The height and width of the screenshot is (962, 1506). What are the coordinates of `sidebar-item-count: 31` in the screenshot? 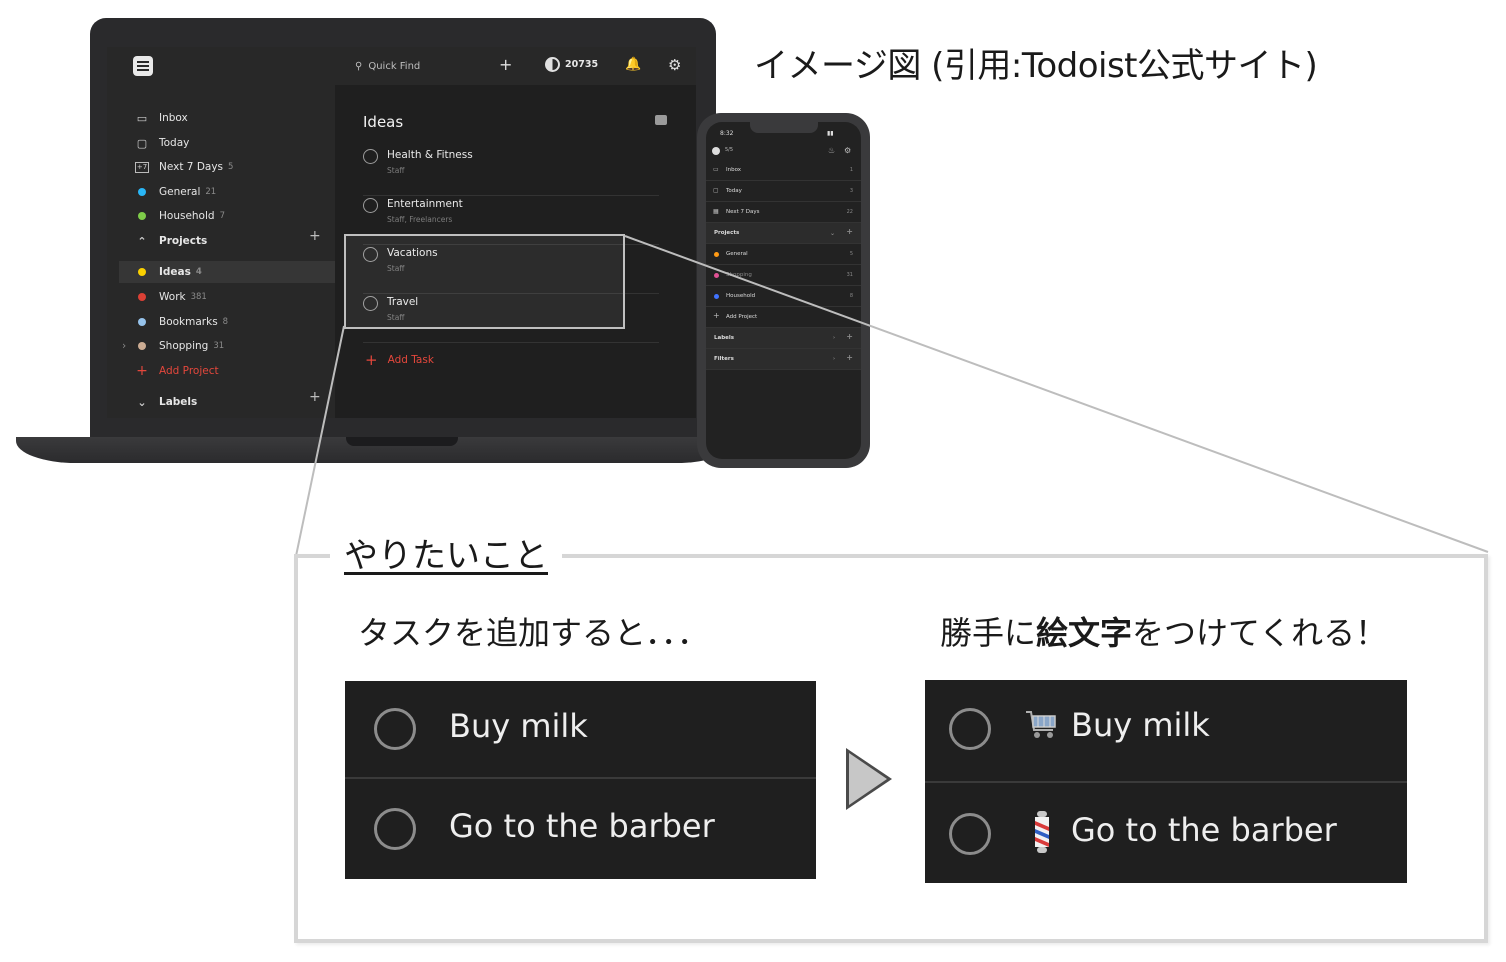 It's located at (219, 346).